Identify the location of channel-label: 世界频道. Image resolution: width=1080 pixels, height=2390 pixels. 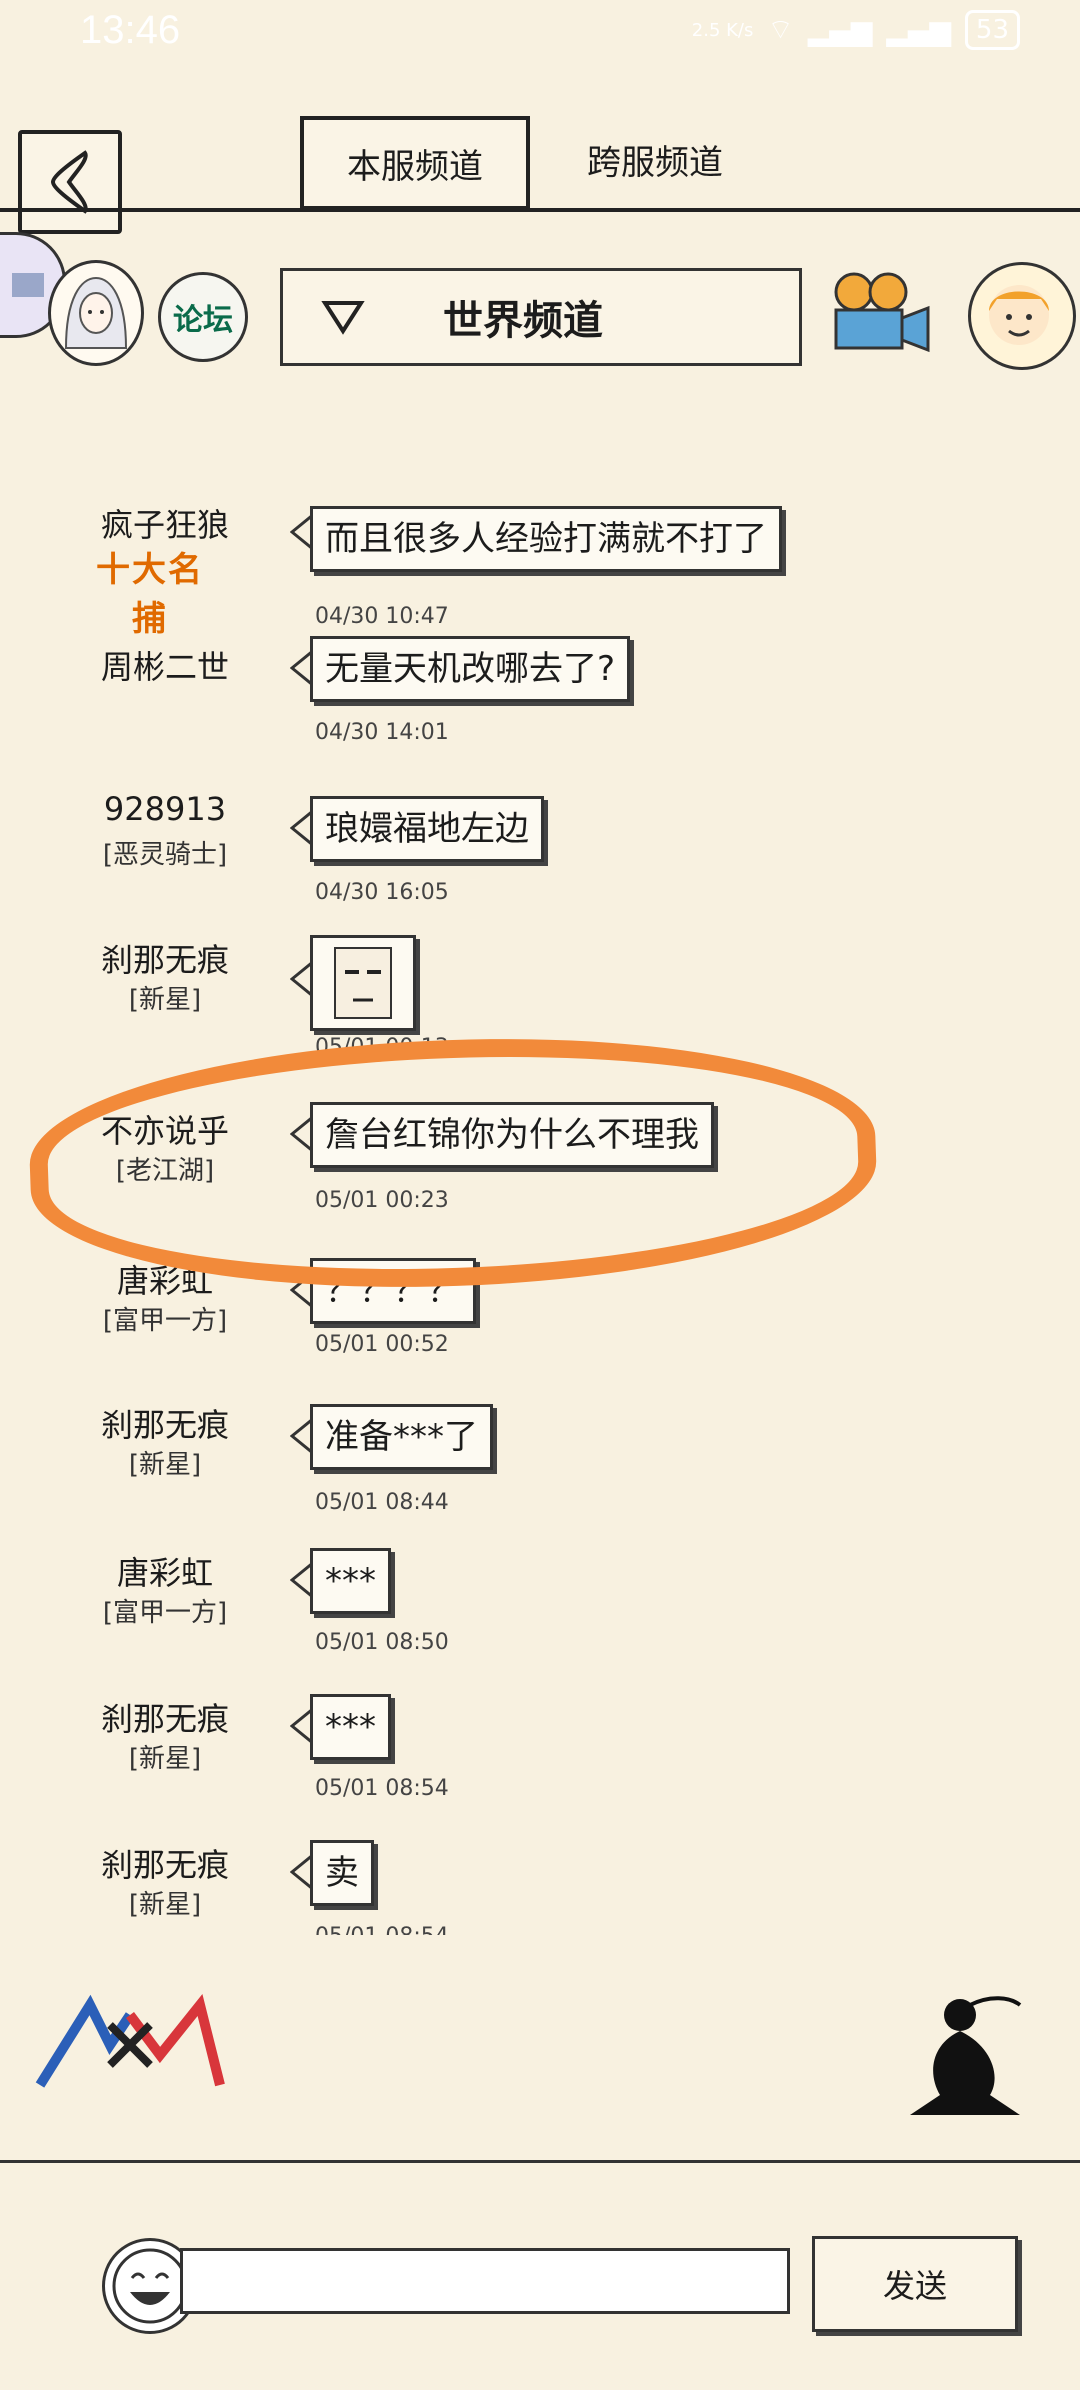
(523, 321).